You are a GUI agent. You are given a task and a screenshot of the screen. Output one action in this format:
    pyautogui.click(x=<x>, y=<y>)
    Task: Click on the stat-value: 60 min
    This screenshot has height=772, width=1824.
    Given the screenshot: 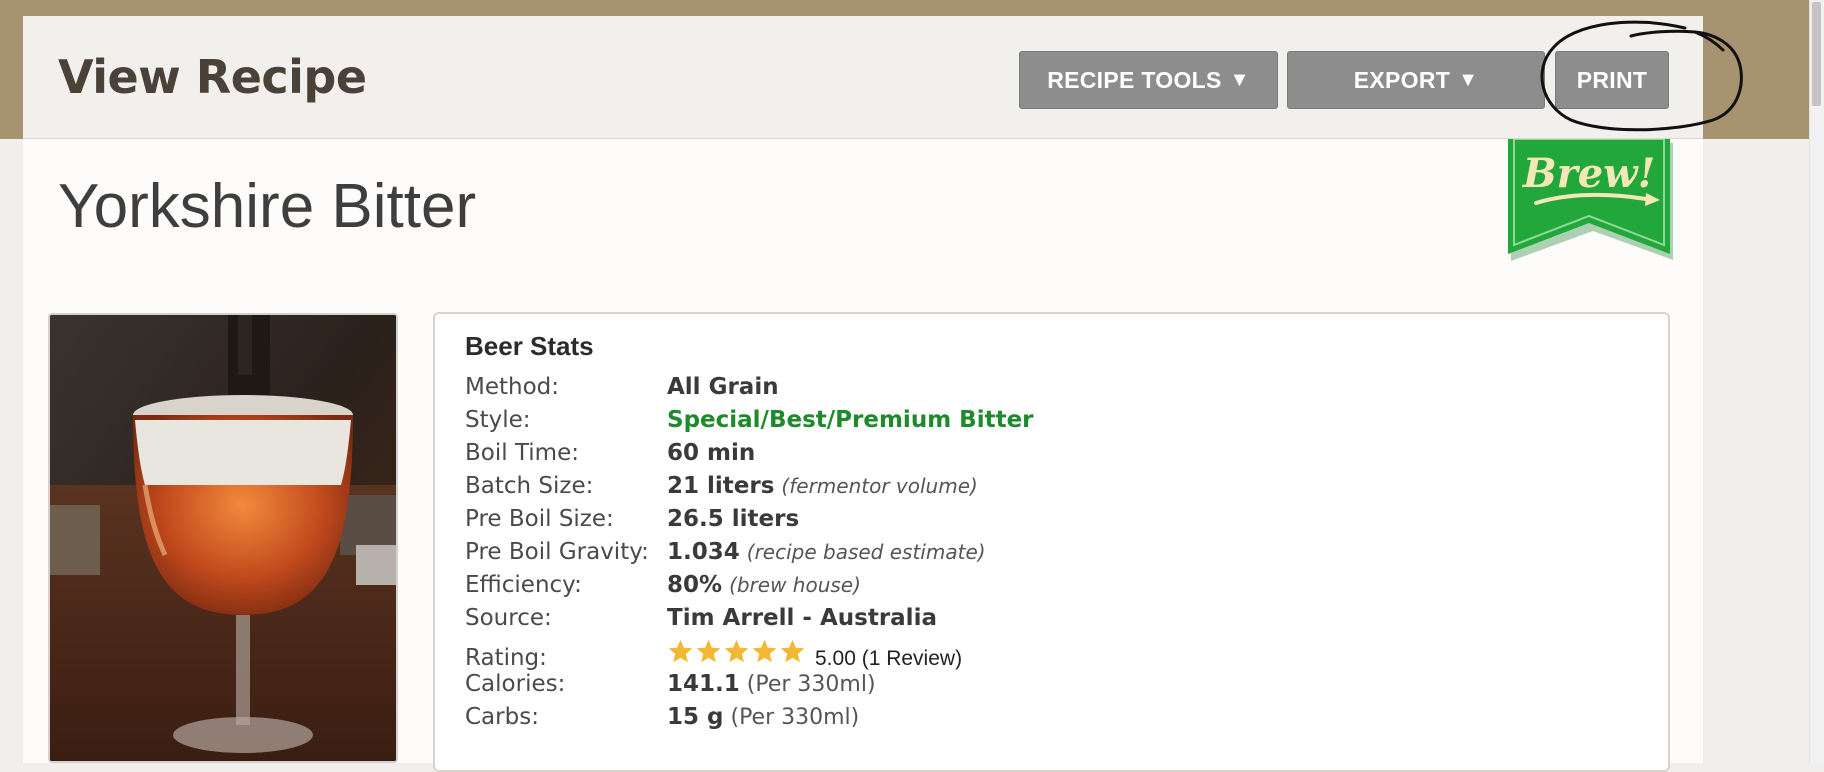 What is the action you would take?
    pyautogui.click(x=711, y=453)
    